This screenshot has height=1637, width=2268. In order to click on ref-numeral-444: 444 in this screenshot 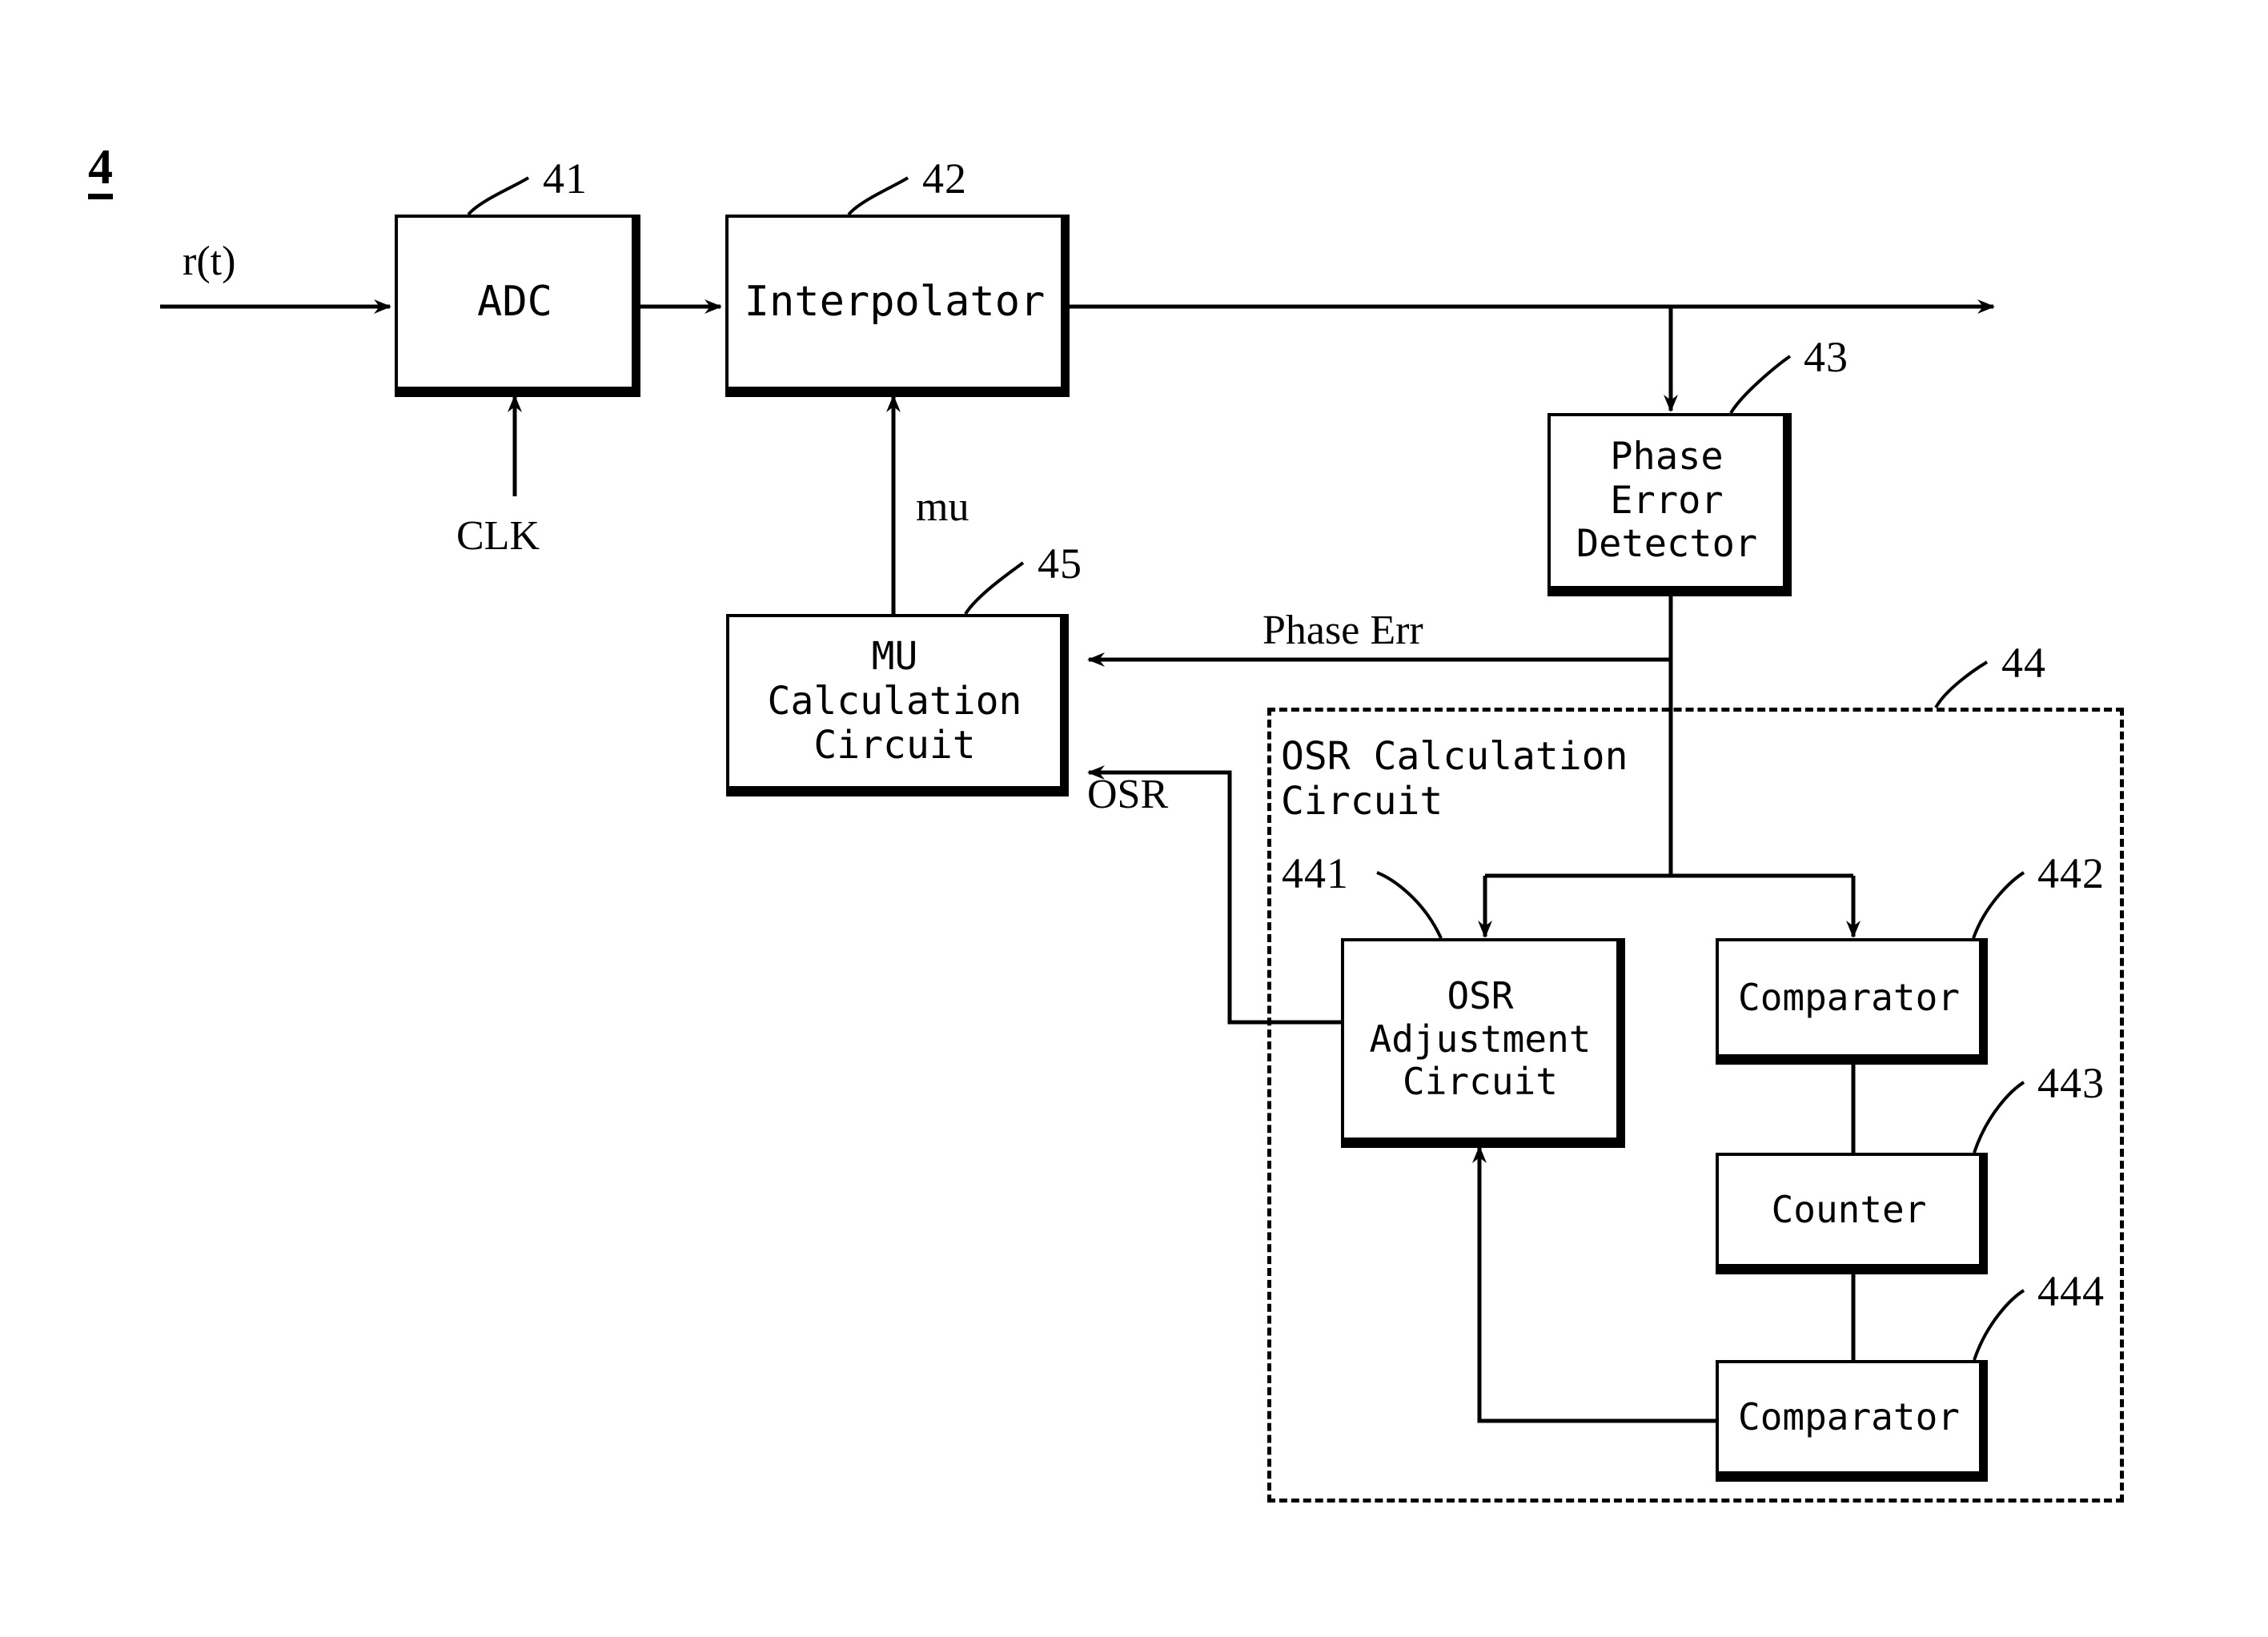, I will do `click(2071, 1291)`.